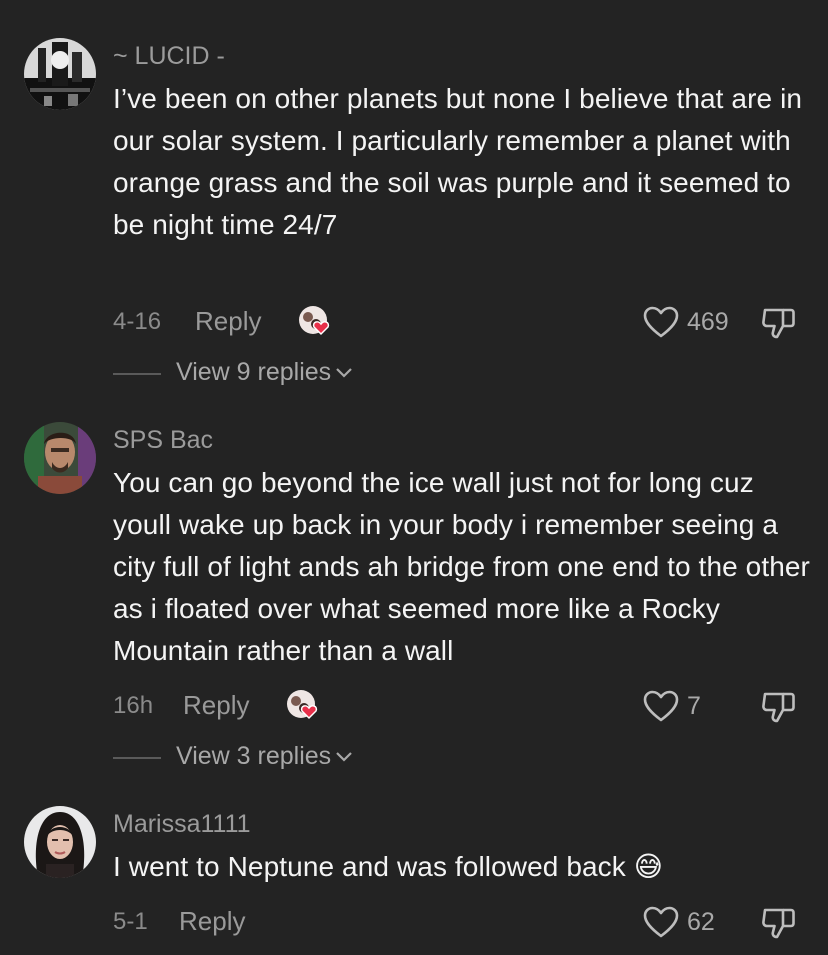 The width and height of the screenshot is (828, 955). What do you see at coordinates (686, 322) in the screenshot?
I see `like-button: 469` at bounding box center [686, 322].